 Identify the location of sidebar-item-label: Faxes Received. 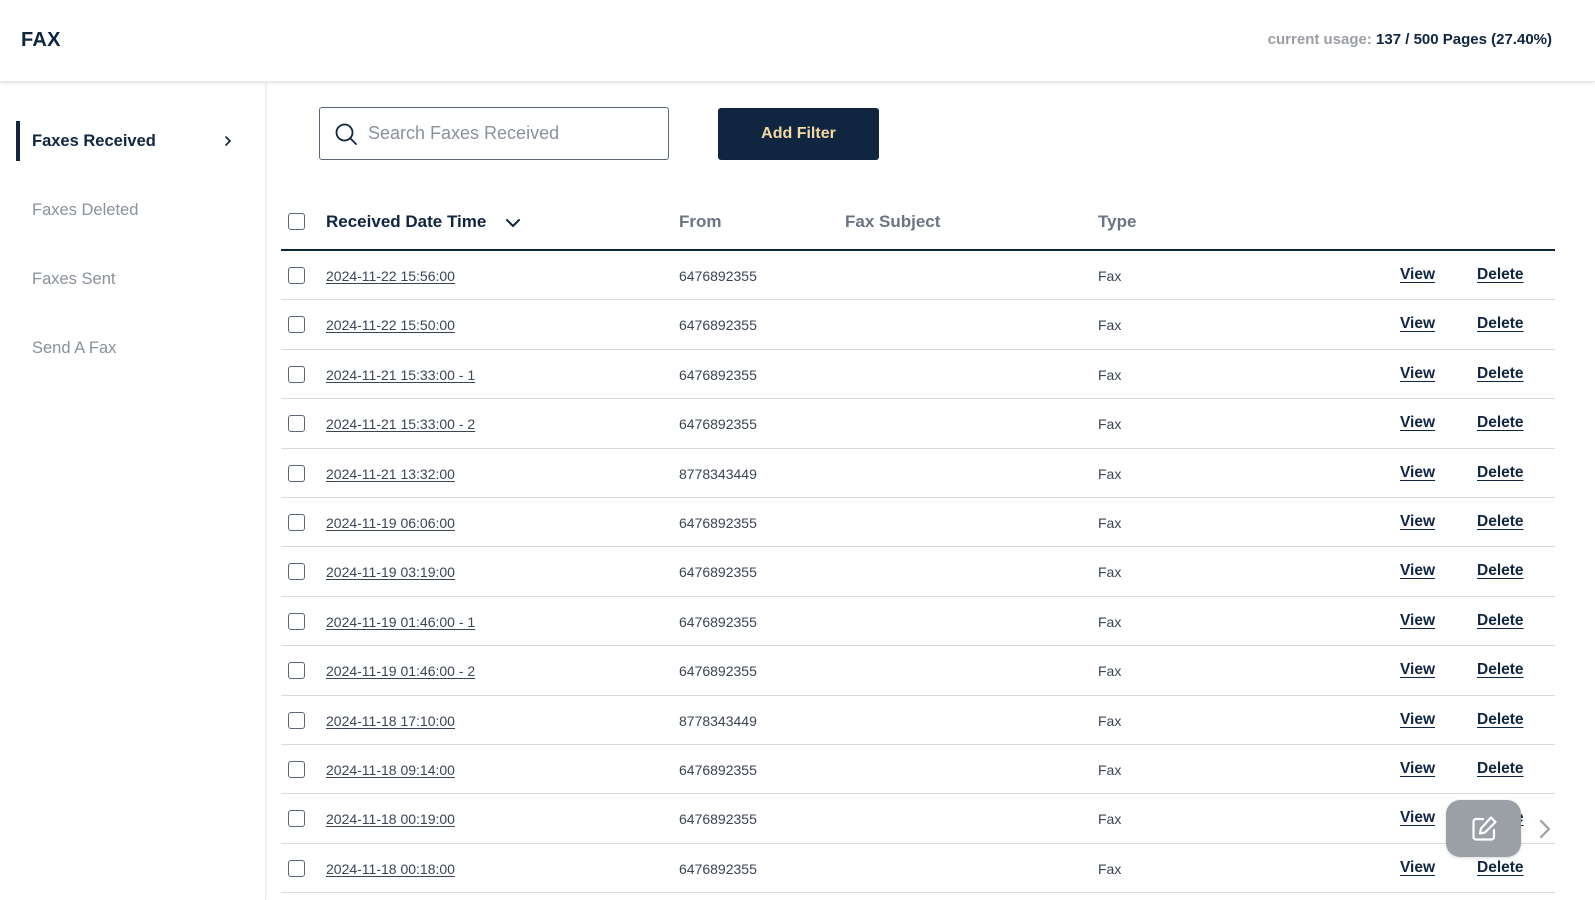
(94, 140).